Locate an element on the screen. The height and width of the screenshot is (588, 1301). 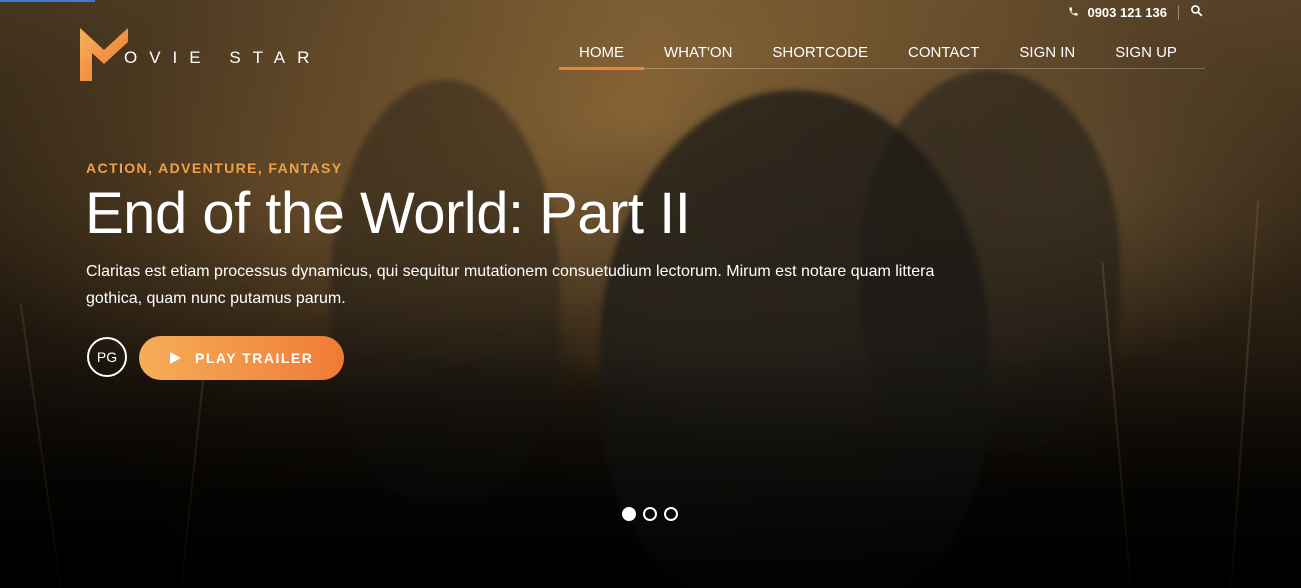
search-button is located at coordinates (1191, 12).